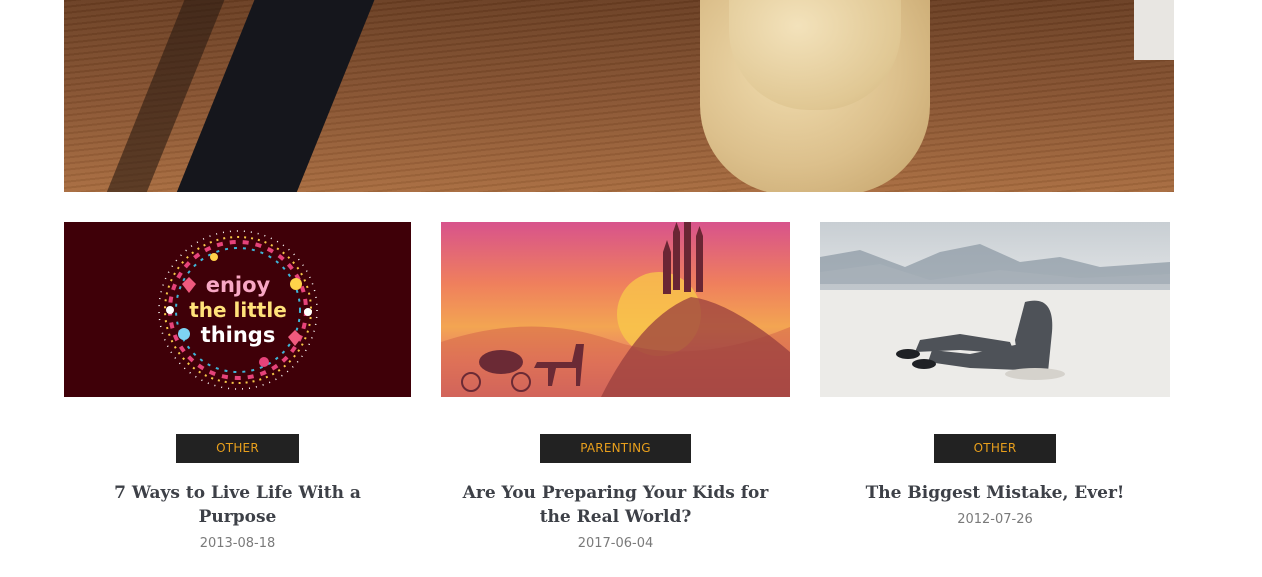 The width and height of the screenshot is (1262, 577). Describe the element at coordinates (615, 448) in the screenshot. I see `category-badge: PARENTING` at that location.